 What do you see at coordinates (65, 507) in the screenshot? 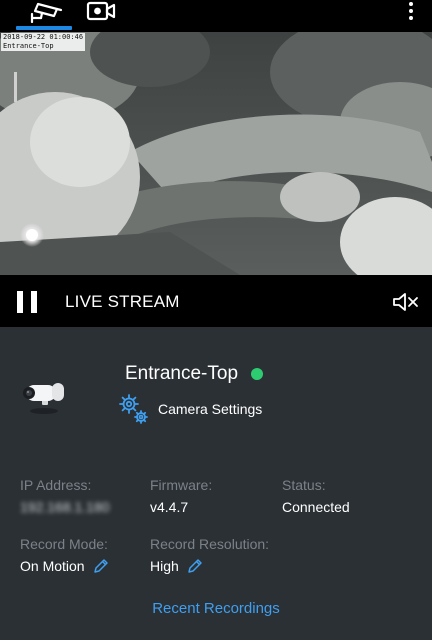
I see `ip-address-value: 192.168.1.180` at bounding box center [65, 507].